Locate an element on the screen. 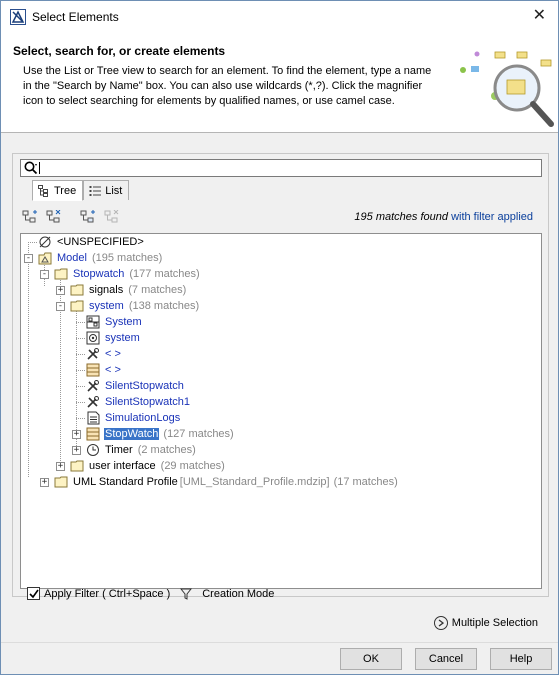 The width and height of the screenshot is (559, 675). model-icon is located at coordinates (45, 258).